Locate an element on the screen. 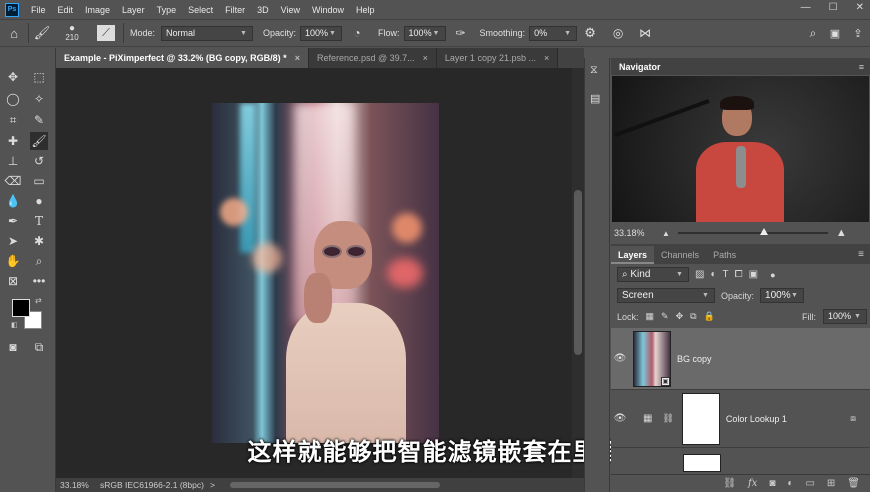  brush-tool-icon: 🖌 is located at coordinates (42, 33).